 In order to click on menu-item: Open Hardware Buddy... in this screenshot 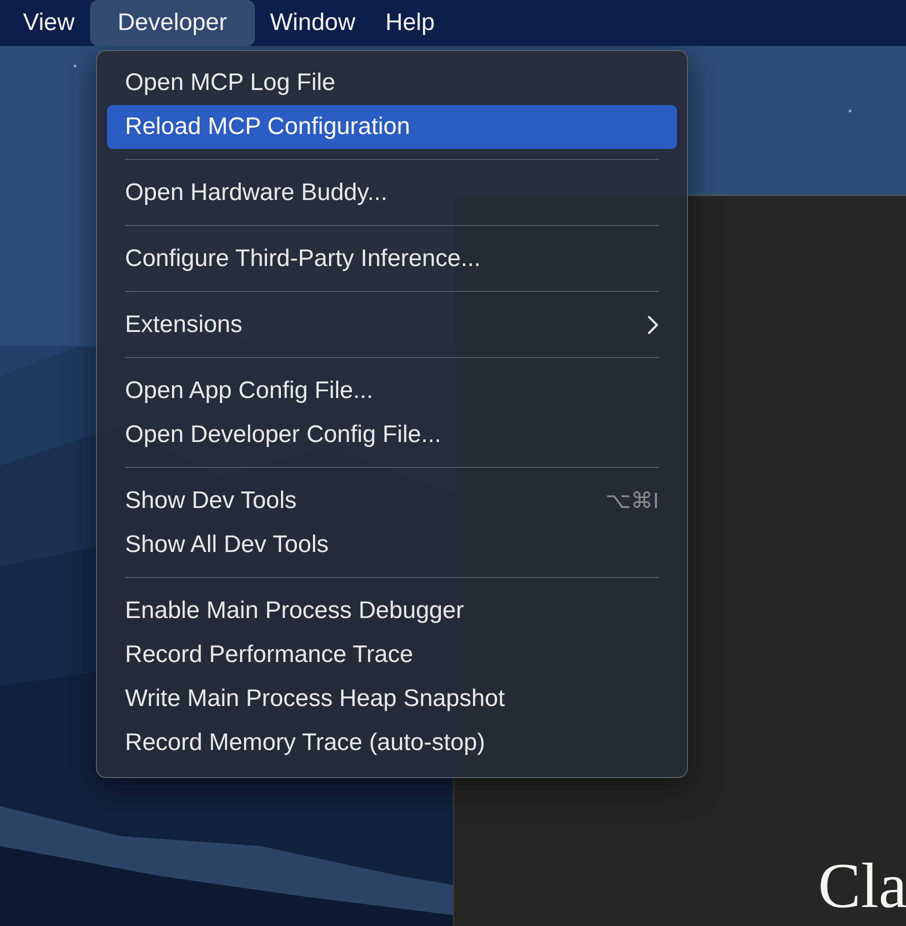, I will do `click(392, 193)`.